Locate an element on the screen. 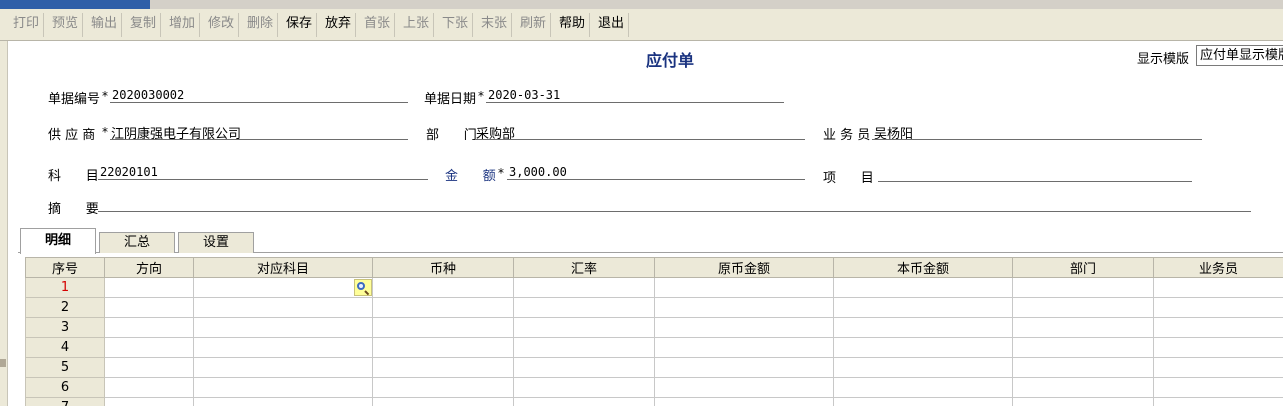 The height and width of the screenshot is (406, 1283). window-top-strip is located at coordinates (641, 4).